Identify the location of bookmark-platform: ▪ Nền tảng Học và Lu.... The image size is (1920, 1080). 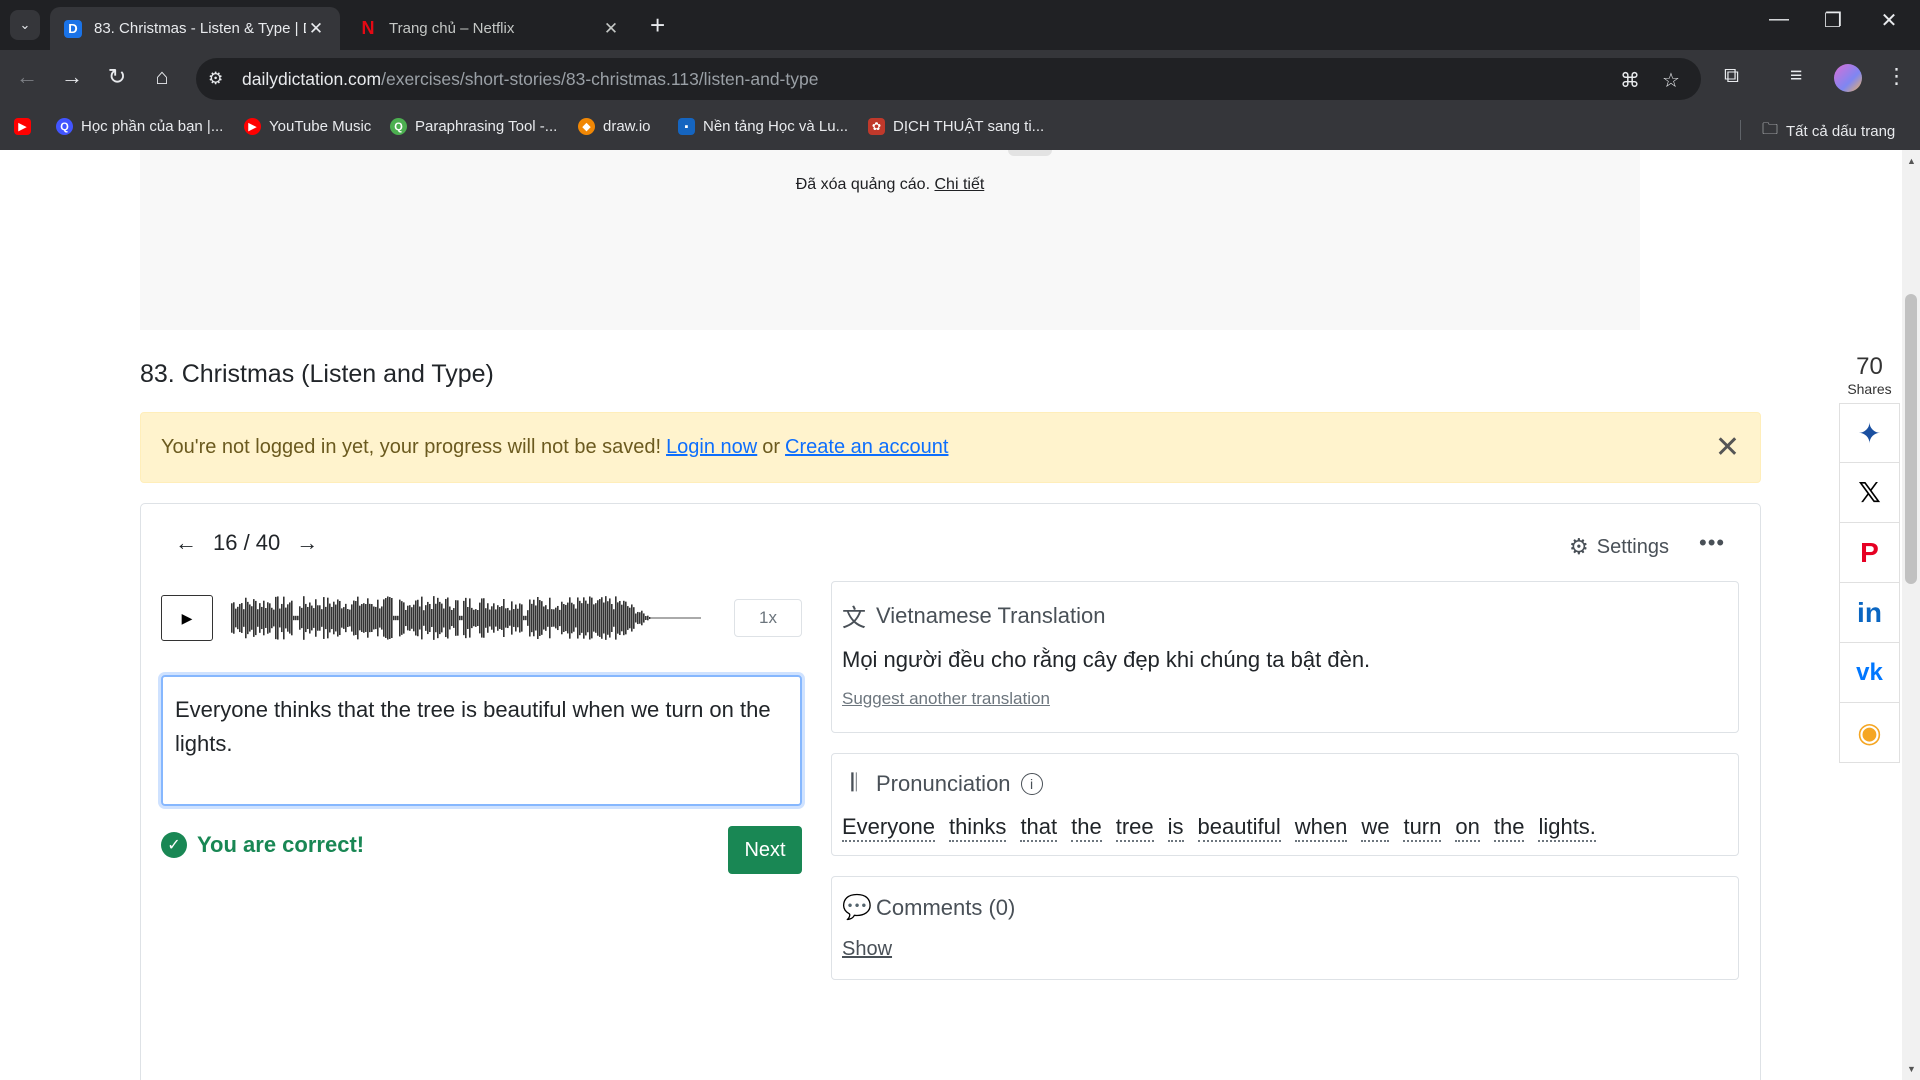
(763, 126).